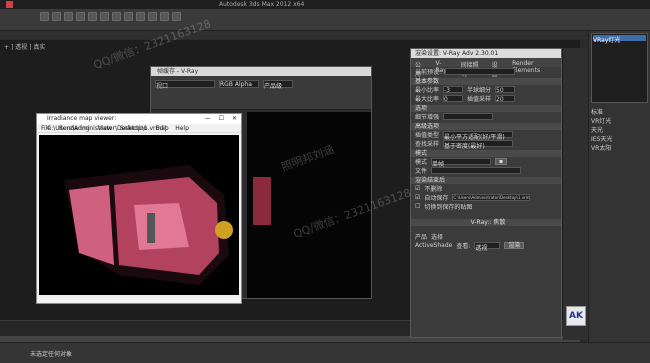 The image size is (650, 363). What do you see at coordinates (576, 316) in the screenshot?
I see `ak-logo: AK` at bounding box center [576, 316].